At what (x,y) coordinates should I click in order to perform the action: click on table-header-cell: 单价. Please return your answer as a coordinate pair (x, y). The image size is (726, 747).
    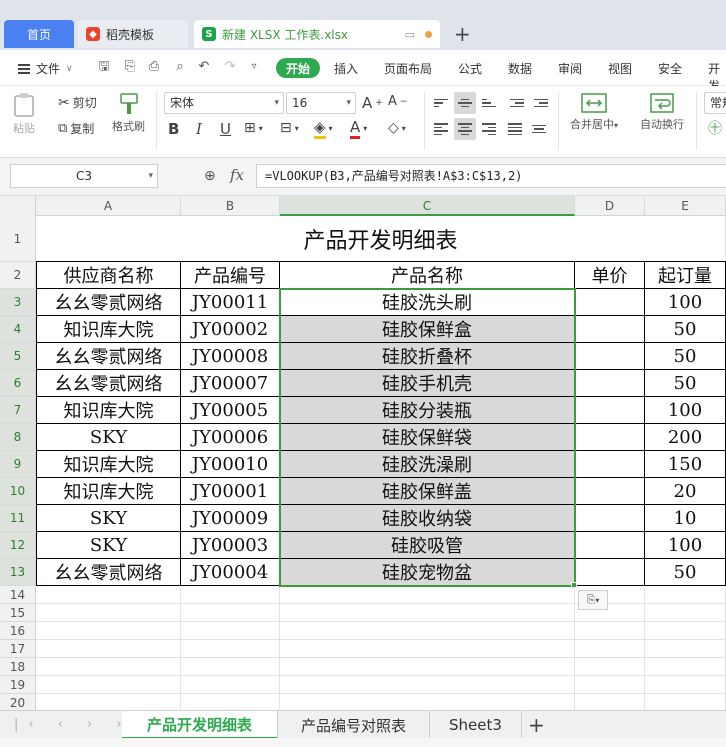
    Looking at the image, I should click on (610, 275).